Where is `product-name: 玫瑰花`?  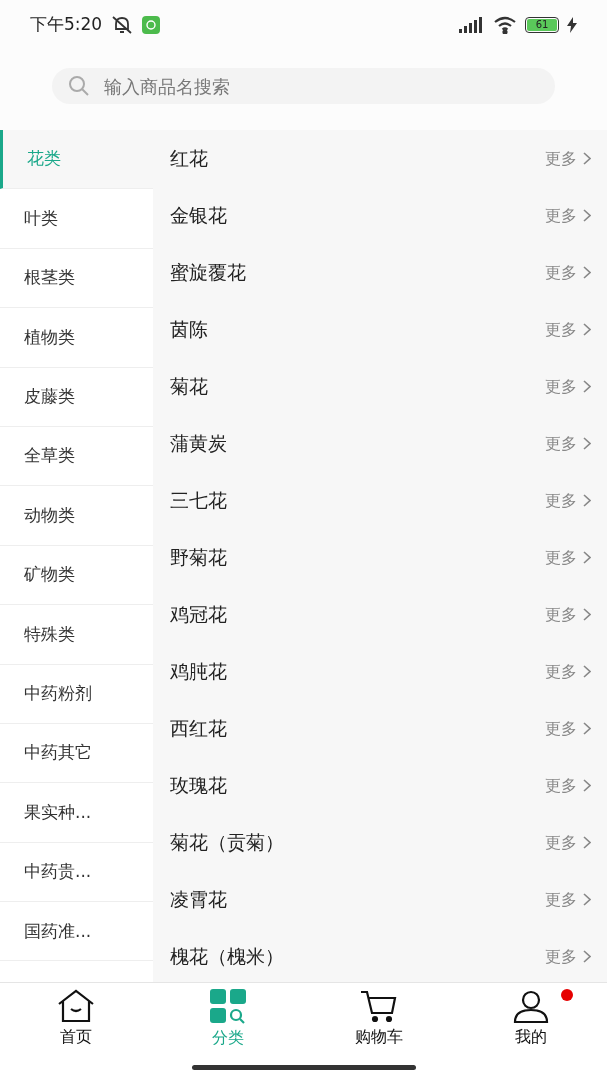 product-name: 玫瑰花 is located at coordinates (198, 786).